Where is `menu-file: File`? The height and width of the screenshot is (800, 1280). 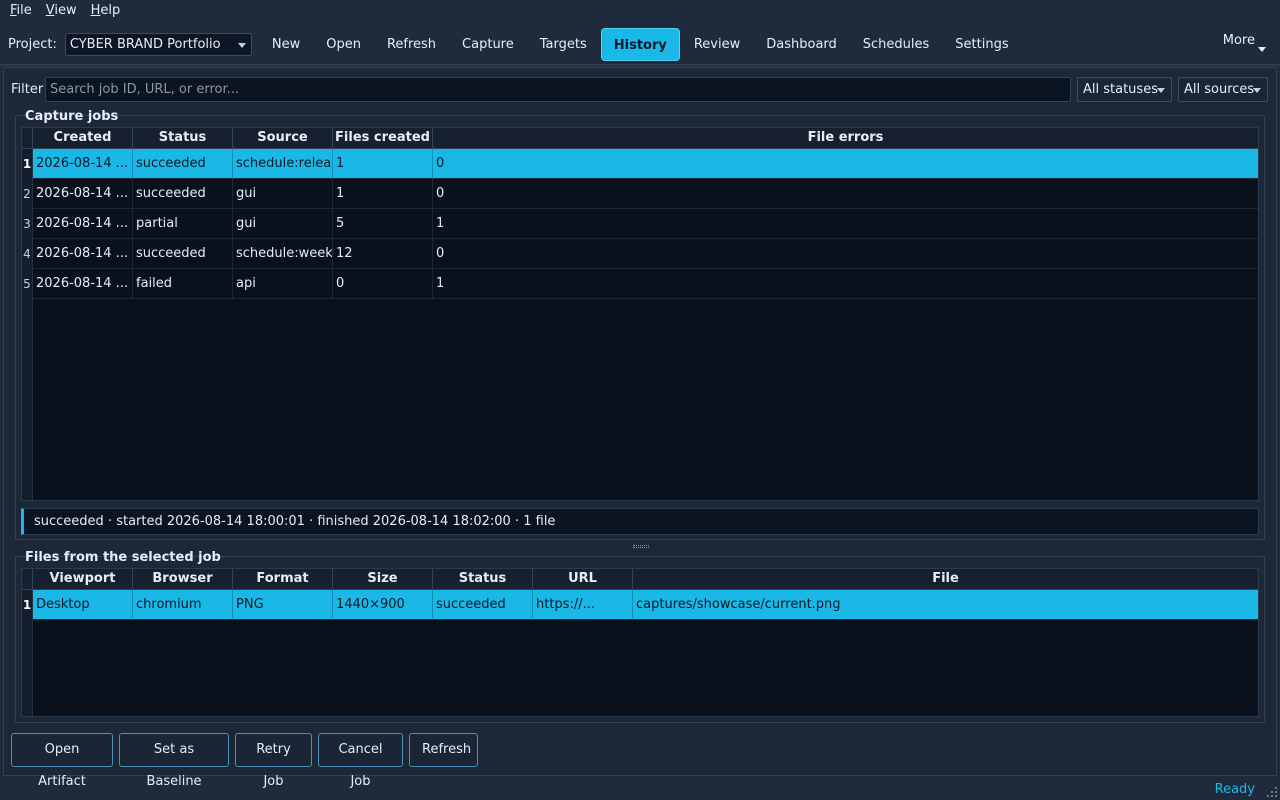
menu-file: File is located at coordinates (21, 11).